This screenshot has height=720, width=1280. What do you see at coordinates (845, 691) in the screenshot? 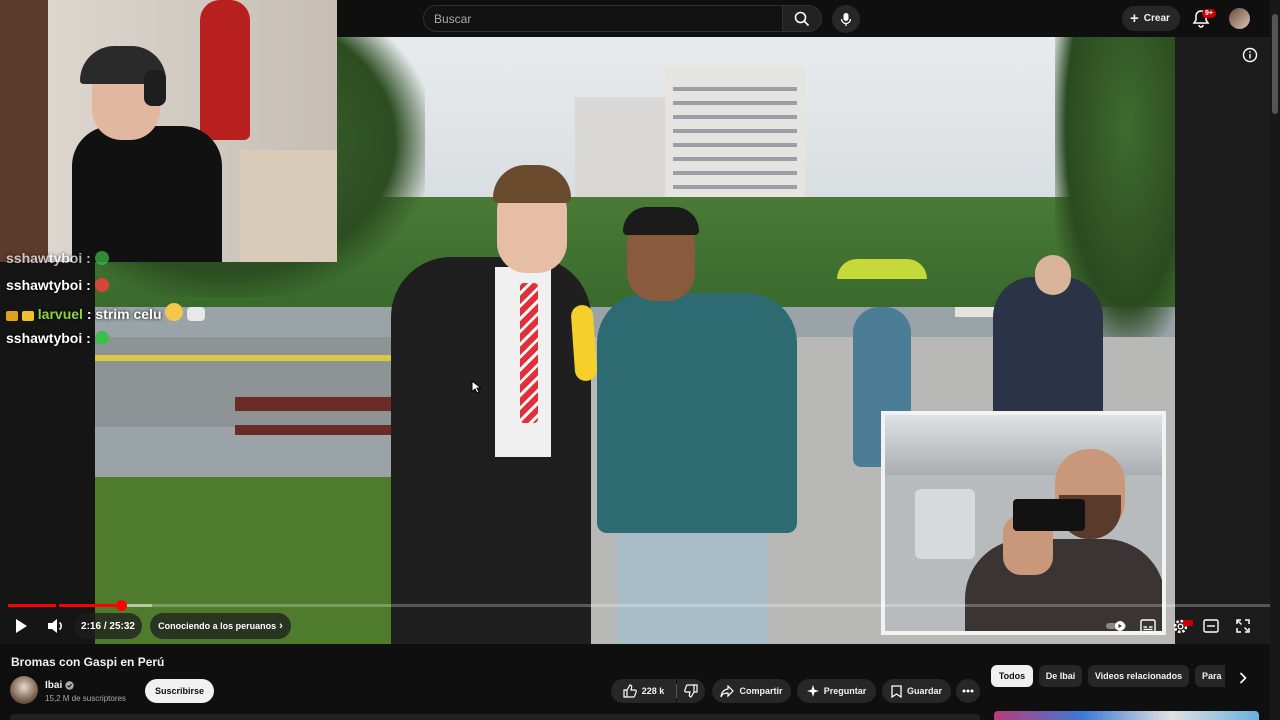
I see `ask-label: Preguntar` at bounding box center [845, 691].